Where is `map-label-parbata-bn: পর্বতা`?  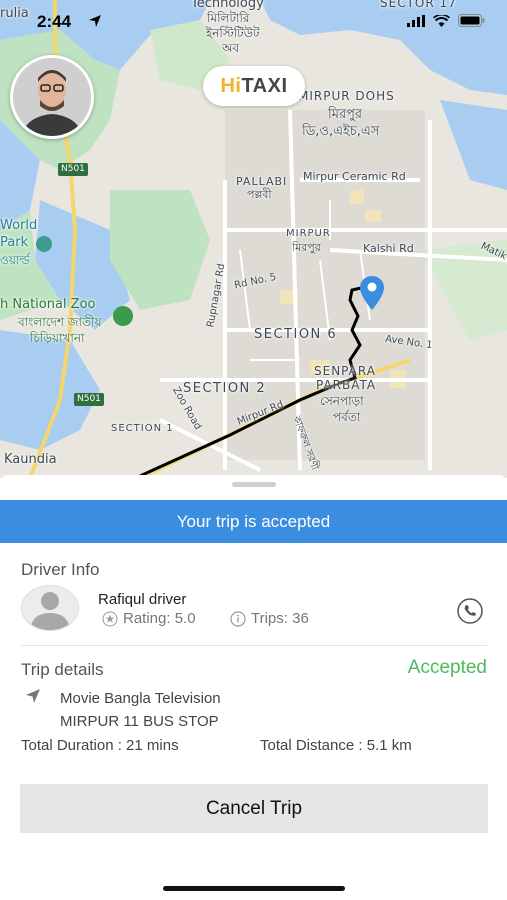 map-label-parbata-bn: পর্বতা is located at coordinates (347, 417).